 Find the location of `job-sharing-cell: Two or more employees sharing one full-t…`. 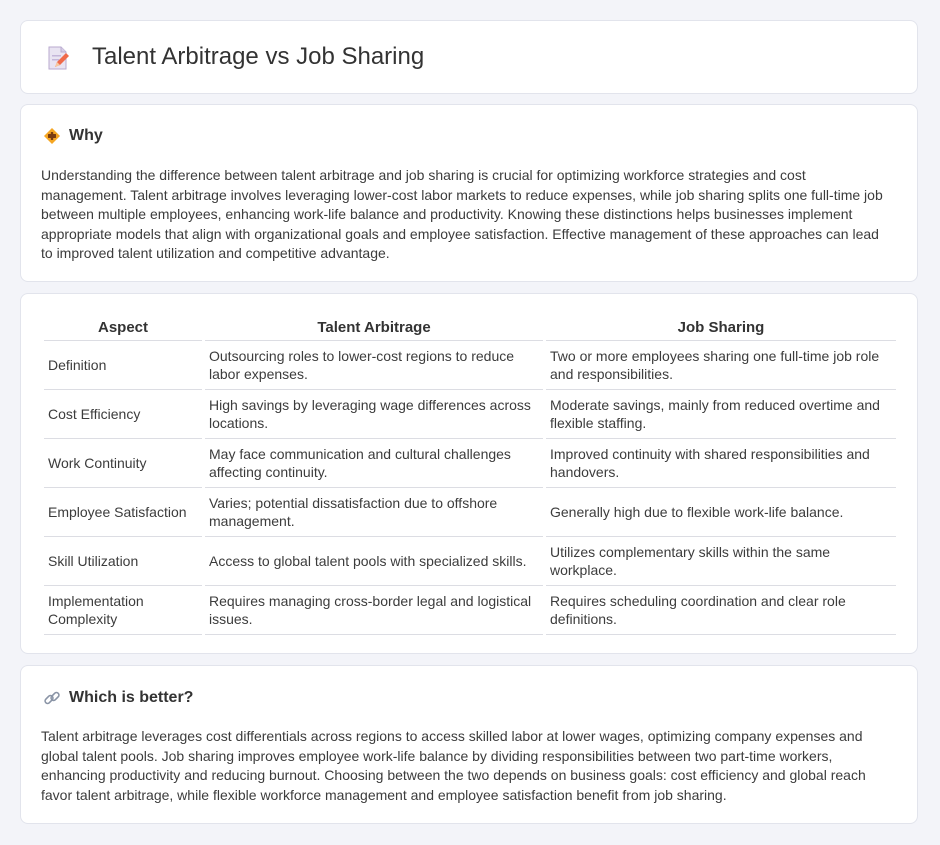

job-sharing-cell: Two or more employees sharing one full-t… is located at coordinates (721, 365).